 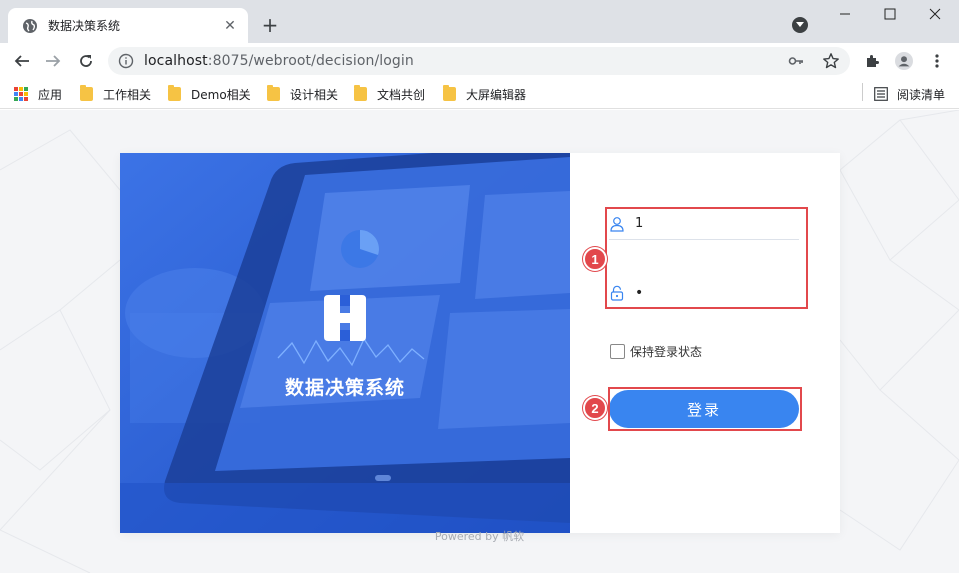 I want to click on bookmark-label: 应用, so click(x=50, y=94).